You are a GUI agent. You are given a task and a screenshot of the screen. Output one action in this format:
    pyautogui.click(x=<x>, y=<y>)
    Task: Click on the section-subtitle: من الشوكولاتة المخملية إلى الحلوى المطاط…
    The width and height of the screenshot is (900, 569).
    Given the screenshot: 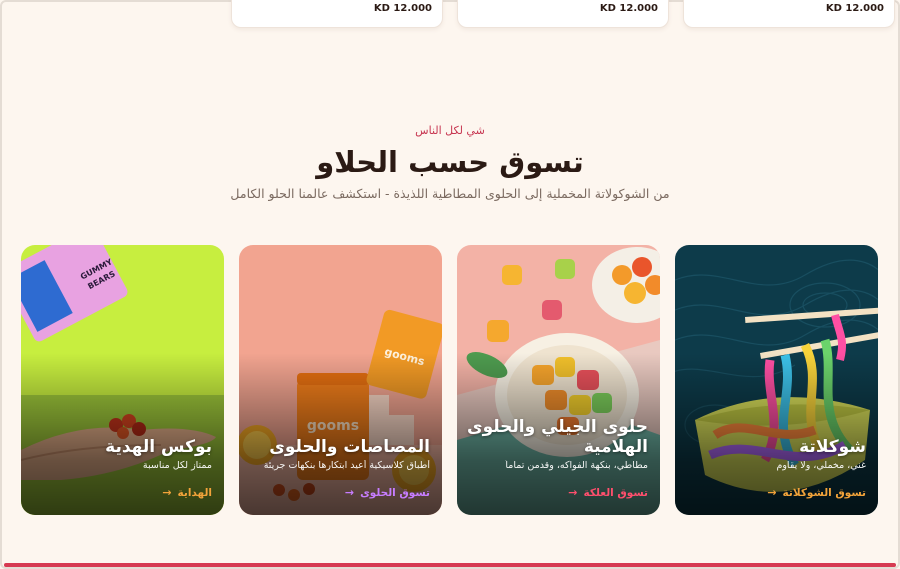 What is the action you would take?
    pyautogui.click(x=450, y=193)
    